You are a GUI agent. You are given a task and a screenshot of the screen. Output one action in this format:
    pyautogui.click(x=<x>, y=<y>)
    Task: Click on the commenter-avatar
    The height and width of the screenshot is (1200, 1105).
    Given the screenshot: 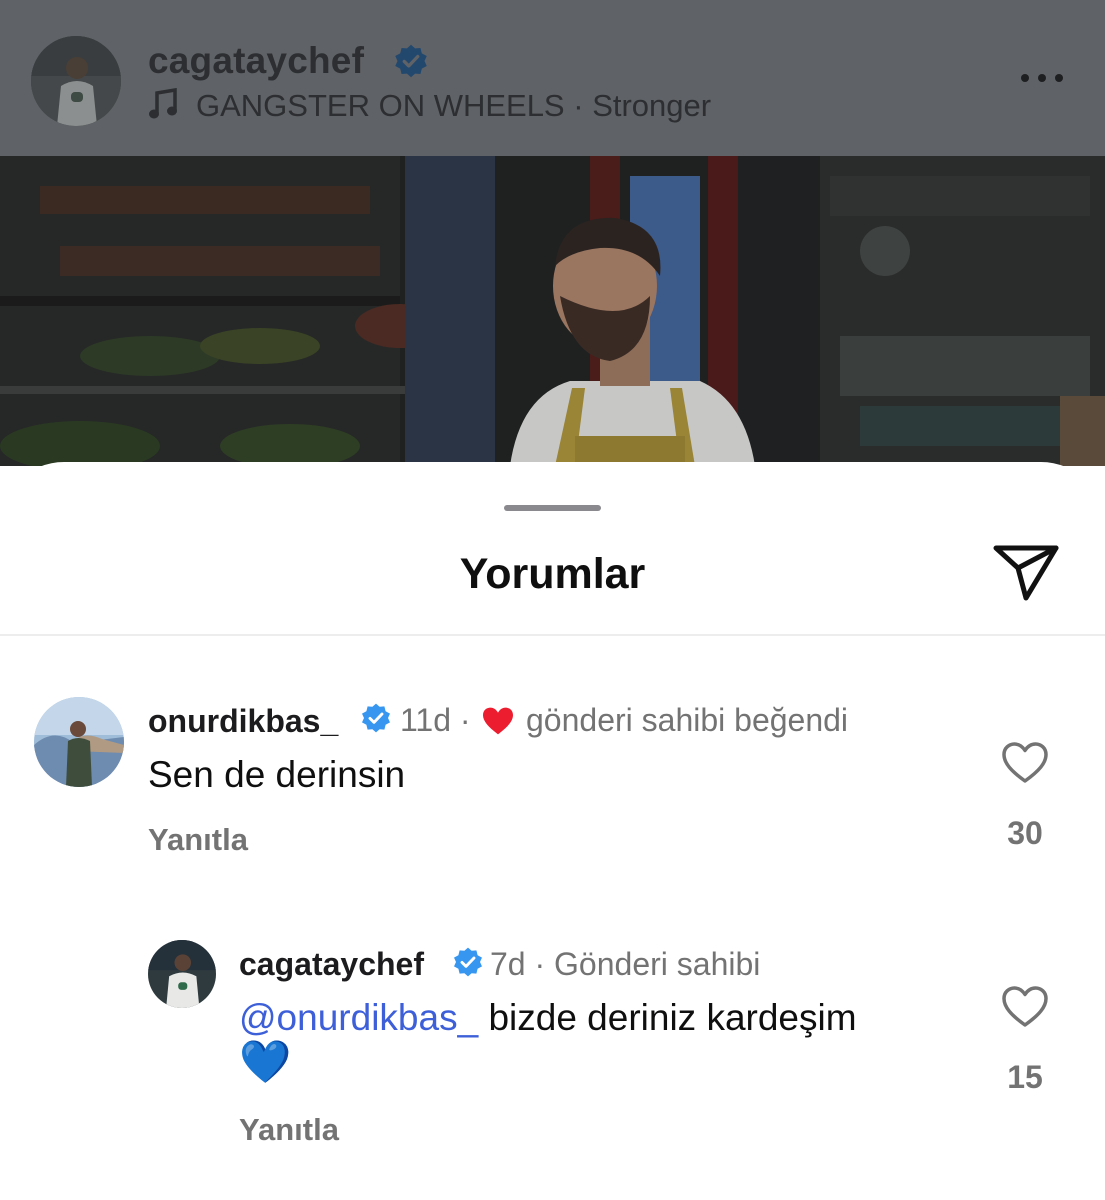 What is the action you would take?
    pyautogui.click(x=79, y=742)
    